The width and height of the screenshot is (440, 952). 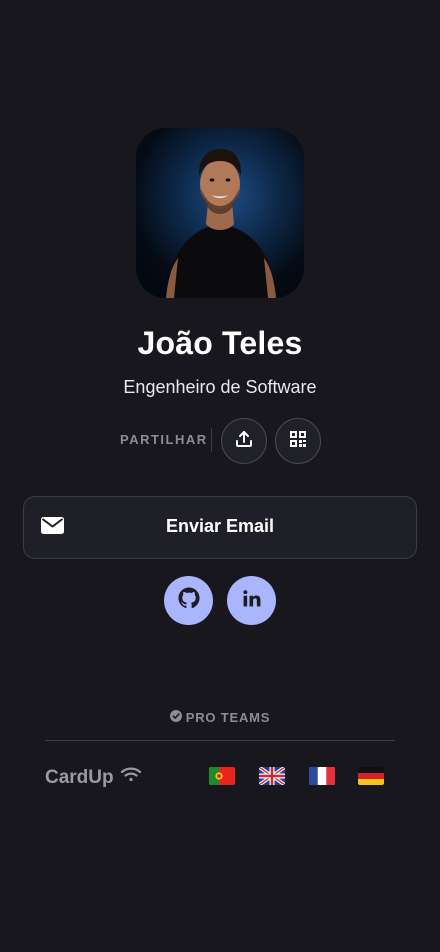 I want to click on profile-role: Engenheiro de Software, so click(x=220, y=387).